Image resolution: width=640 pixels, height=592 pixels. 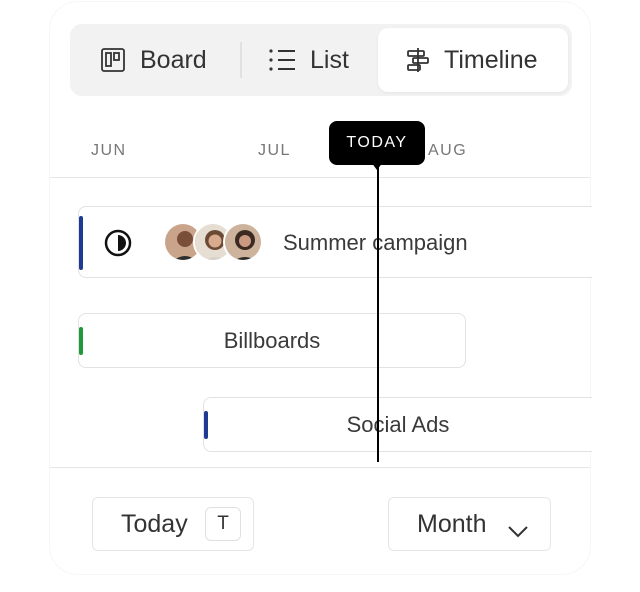 What do you see at coordinates (418, 60) in the screenshot?
I see `timeline-icon` at bounding box center [418, 60].